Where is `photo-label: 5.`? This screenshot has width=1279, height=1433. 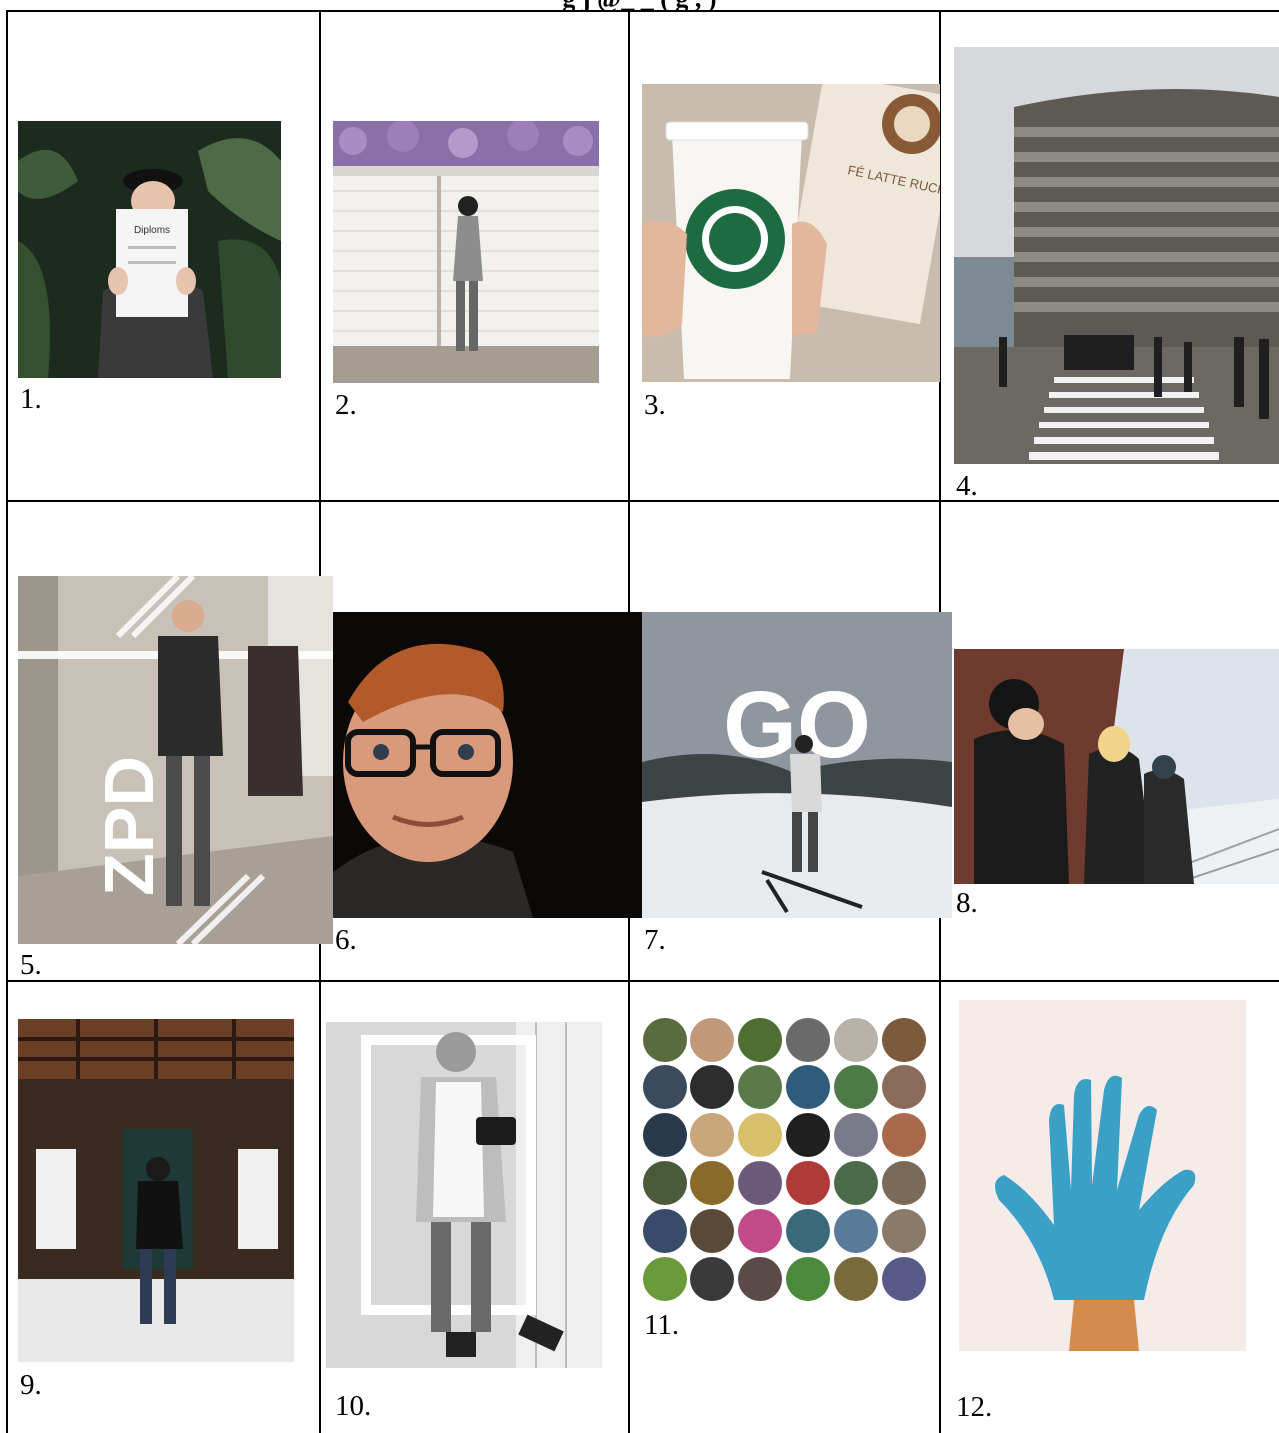 photo-label: 5. is located at coordinates (31, 965).